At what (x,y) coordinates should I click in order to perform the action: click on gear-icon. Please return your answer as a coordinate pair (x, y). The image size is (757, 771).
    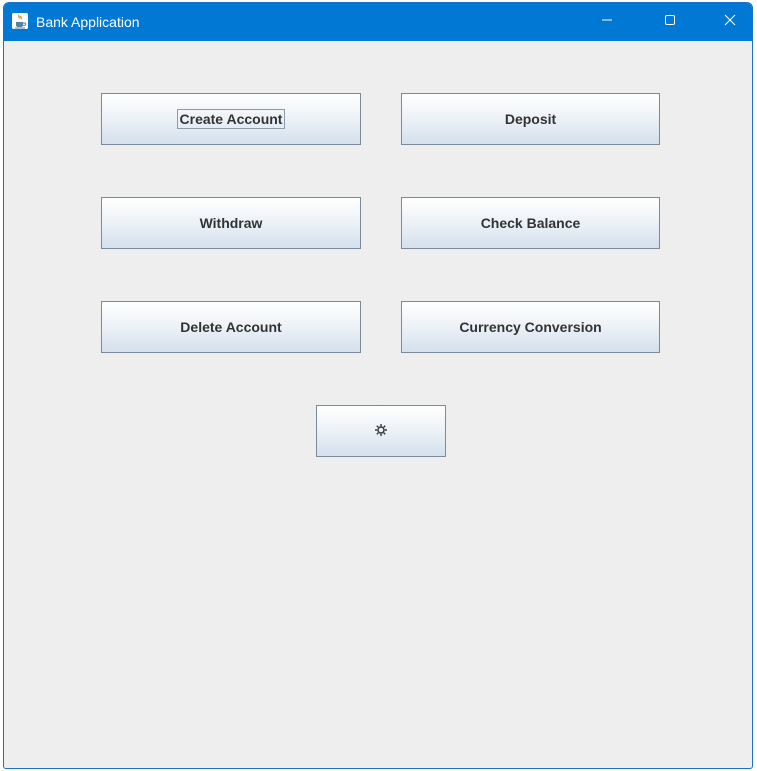
    Looking at the image, I should click on (381, 431).